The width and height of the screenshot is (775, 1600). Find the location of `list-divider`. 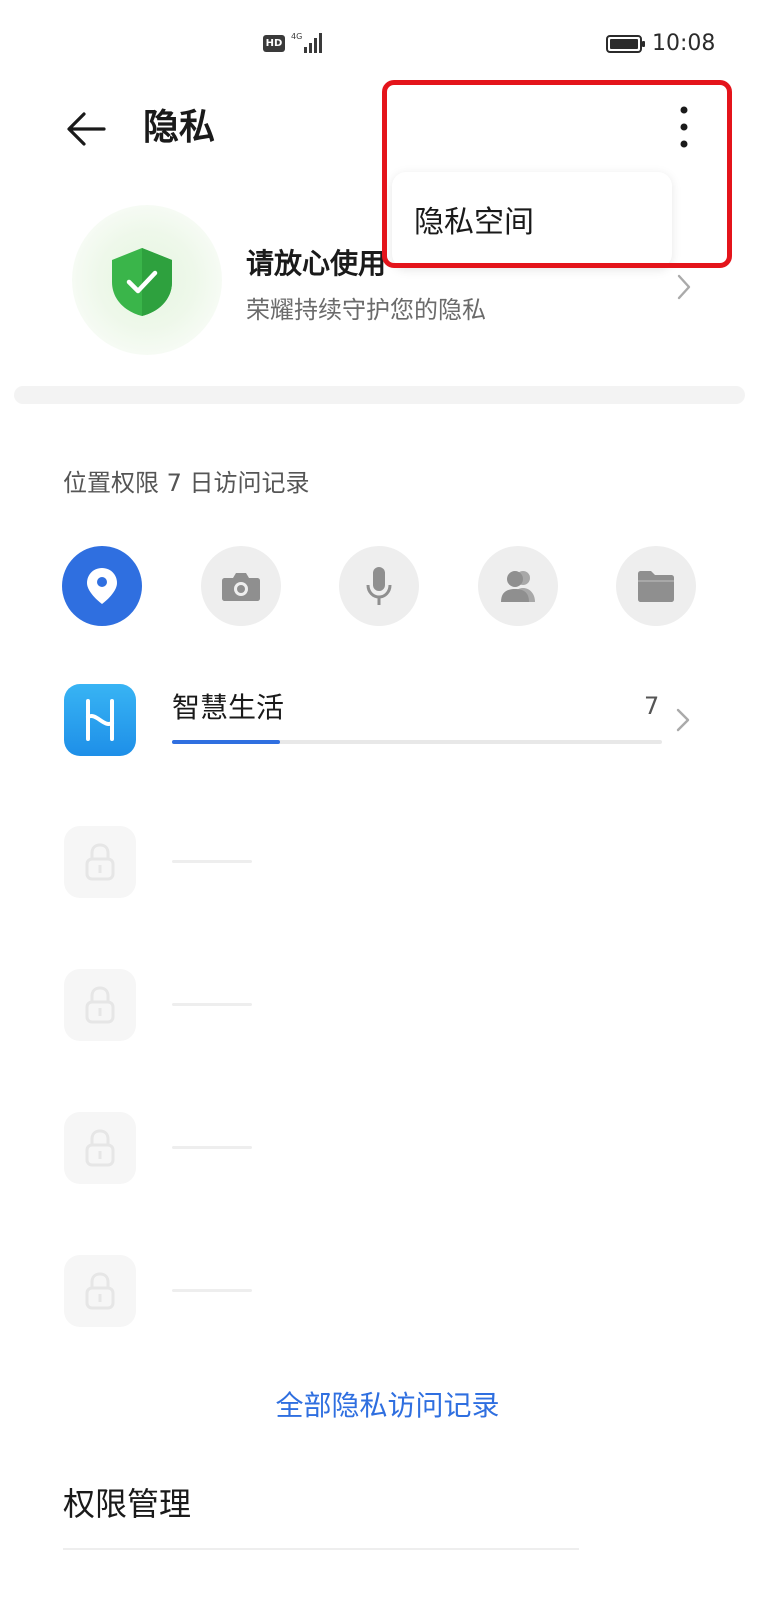

list-divider is located at coordinates (321, 1549).